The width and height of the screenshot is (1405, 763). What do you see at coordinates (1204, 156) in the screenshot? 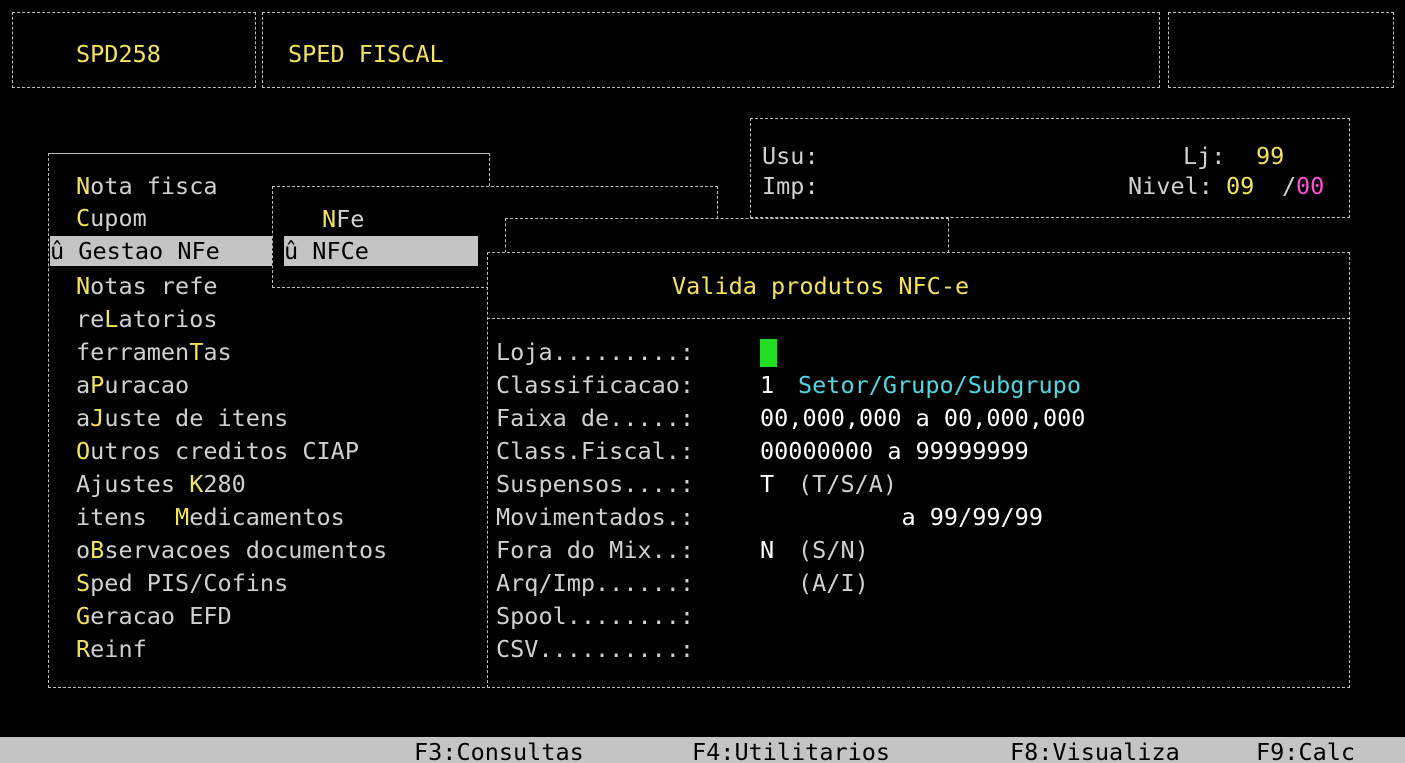
I see `loja-label: Lj:` at bounding box center [1204, 156].